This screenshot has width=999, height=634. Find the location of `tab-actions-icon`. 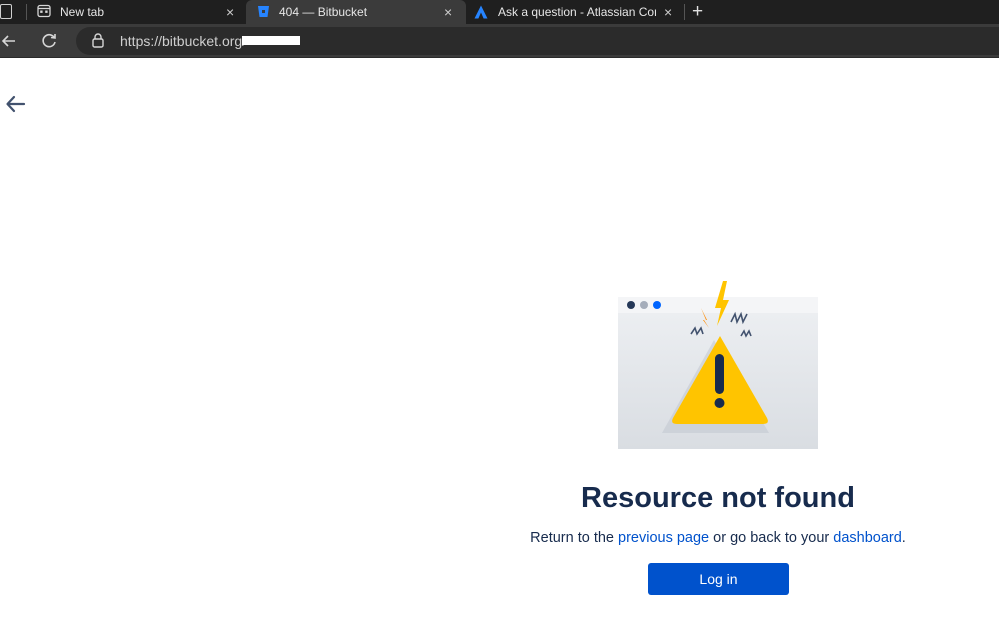

tab-actions-icon is located at coordinates (6, 11).